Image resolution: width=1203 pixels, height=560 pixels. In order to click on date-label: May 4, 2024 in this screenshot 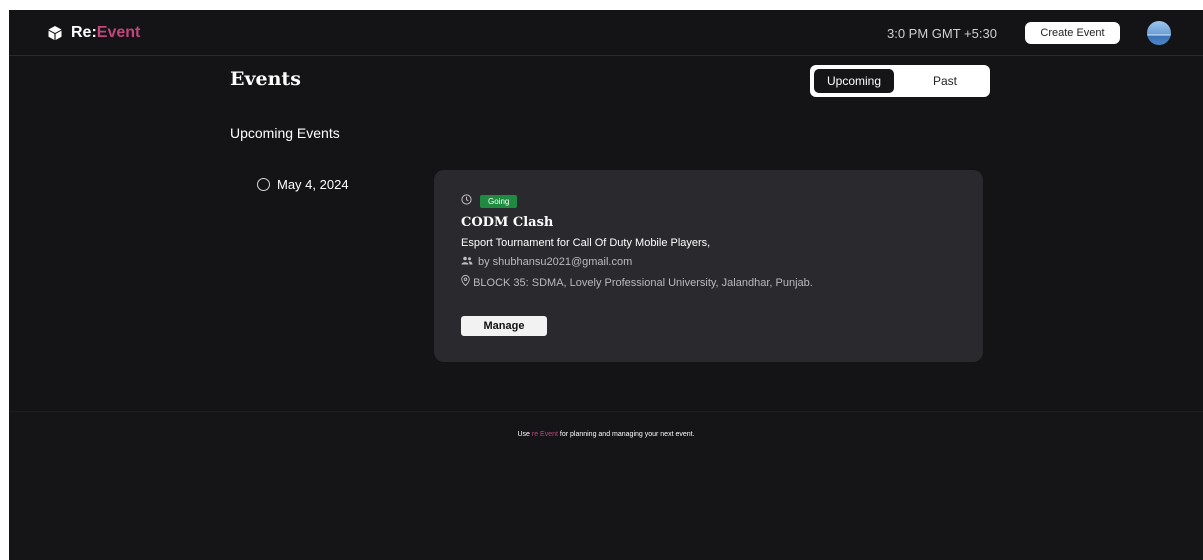, I will do `click(313, 184)`.